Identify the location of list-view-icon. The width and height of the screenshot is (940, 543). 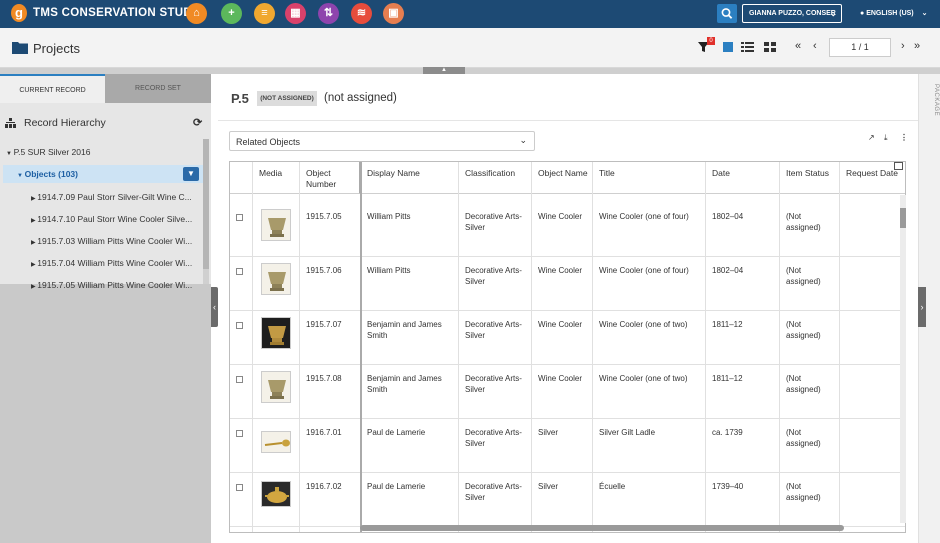
(747, 47).